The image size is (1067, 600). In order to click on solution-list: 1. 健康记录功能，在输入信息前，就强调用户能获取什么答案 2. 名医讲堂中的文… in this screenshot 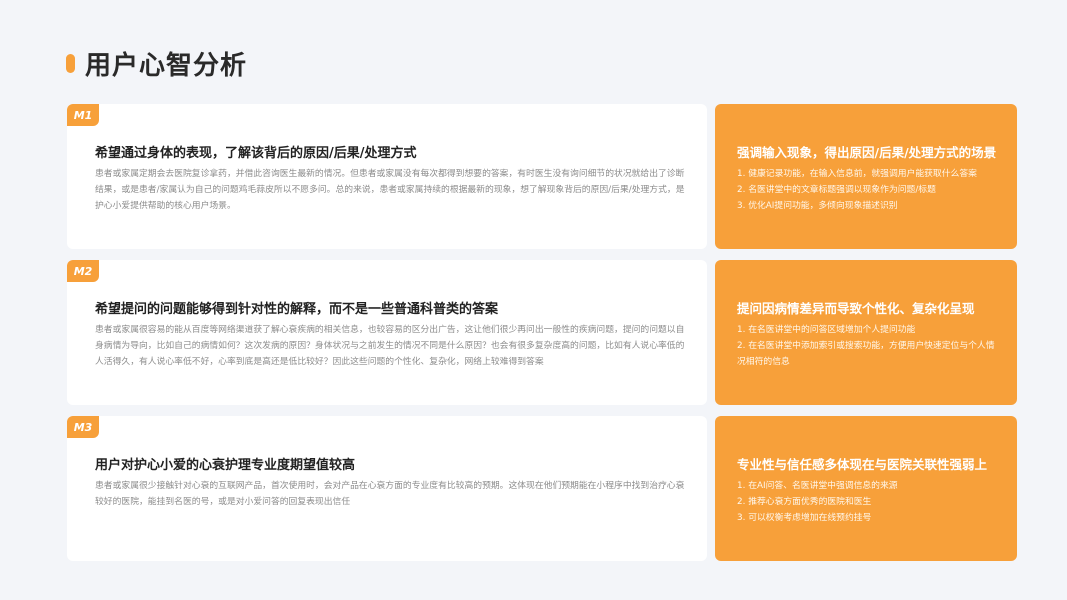, I will do `click(869, 190)`.